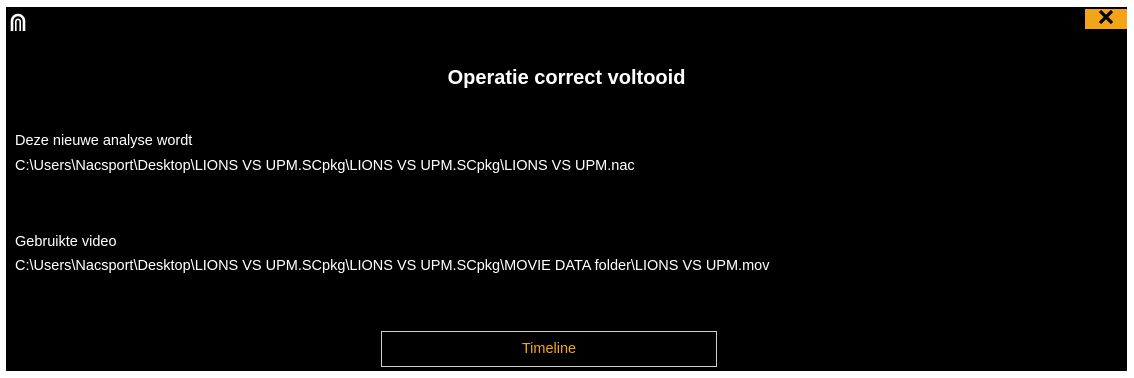  What do you see at coordinates (66, 242) in the screenshot?
I see `video-label: Gebruikte video` at bounding box center [66, 242].